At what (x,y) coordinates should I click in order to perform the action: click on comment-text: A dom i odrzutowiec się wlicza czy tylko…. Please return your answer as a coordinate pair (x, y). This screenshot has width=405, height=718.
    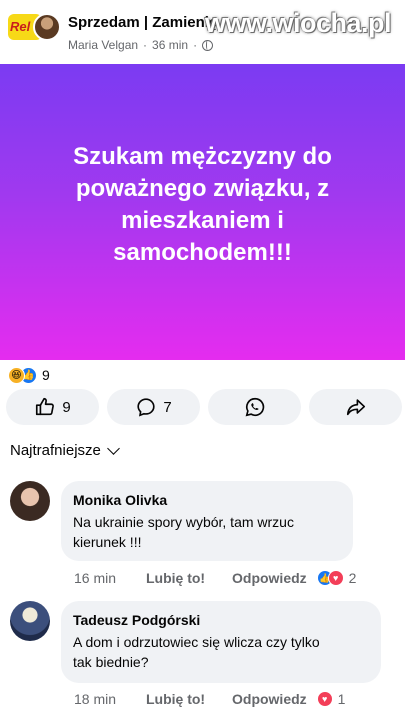
    Looking at the image, I should click on (196, 652).